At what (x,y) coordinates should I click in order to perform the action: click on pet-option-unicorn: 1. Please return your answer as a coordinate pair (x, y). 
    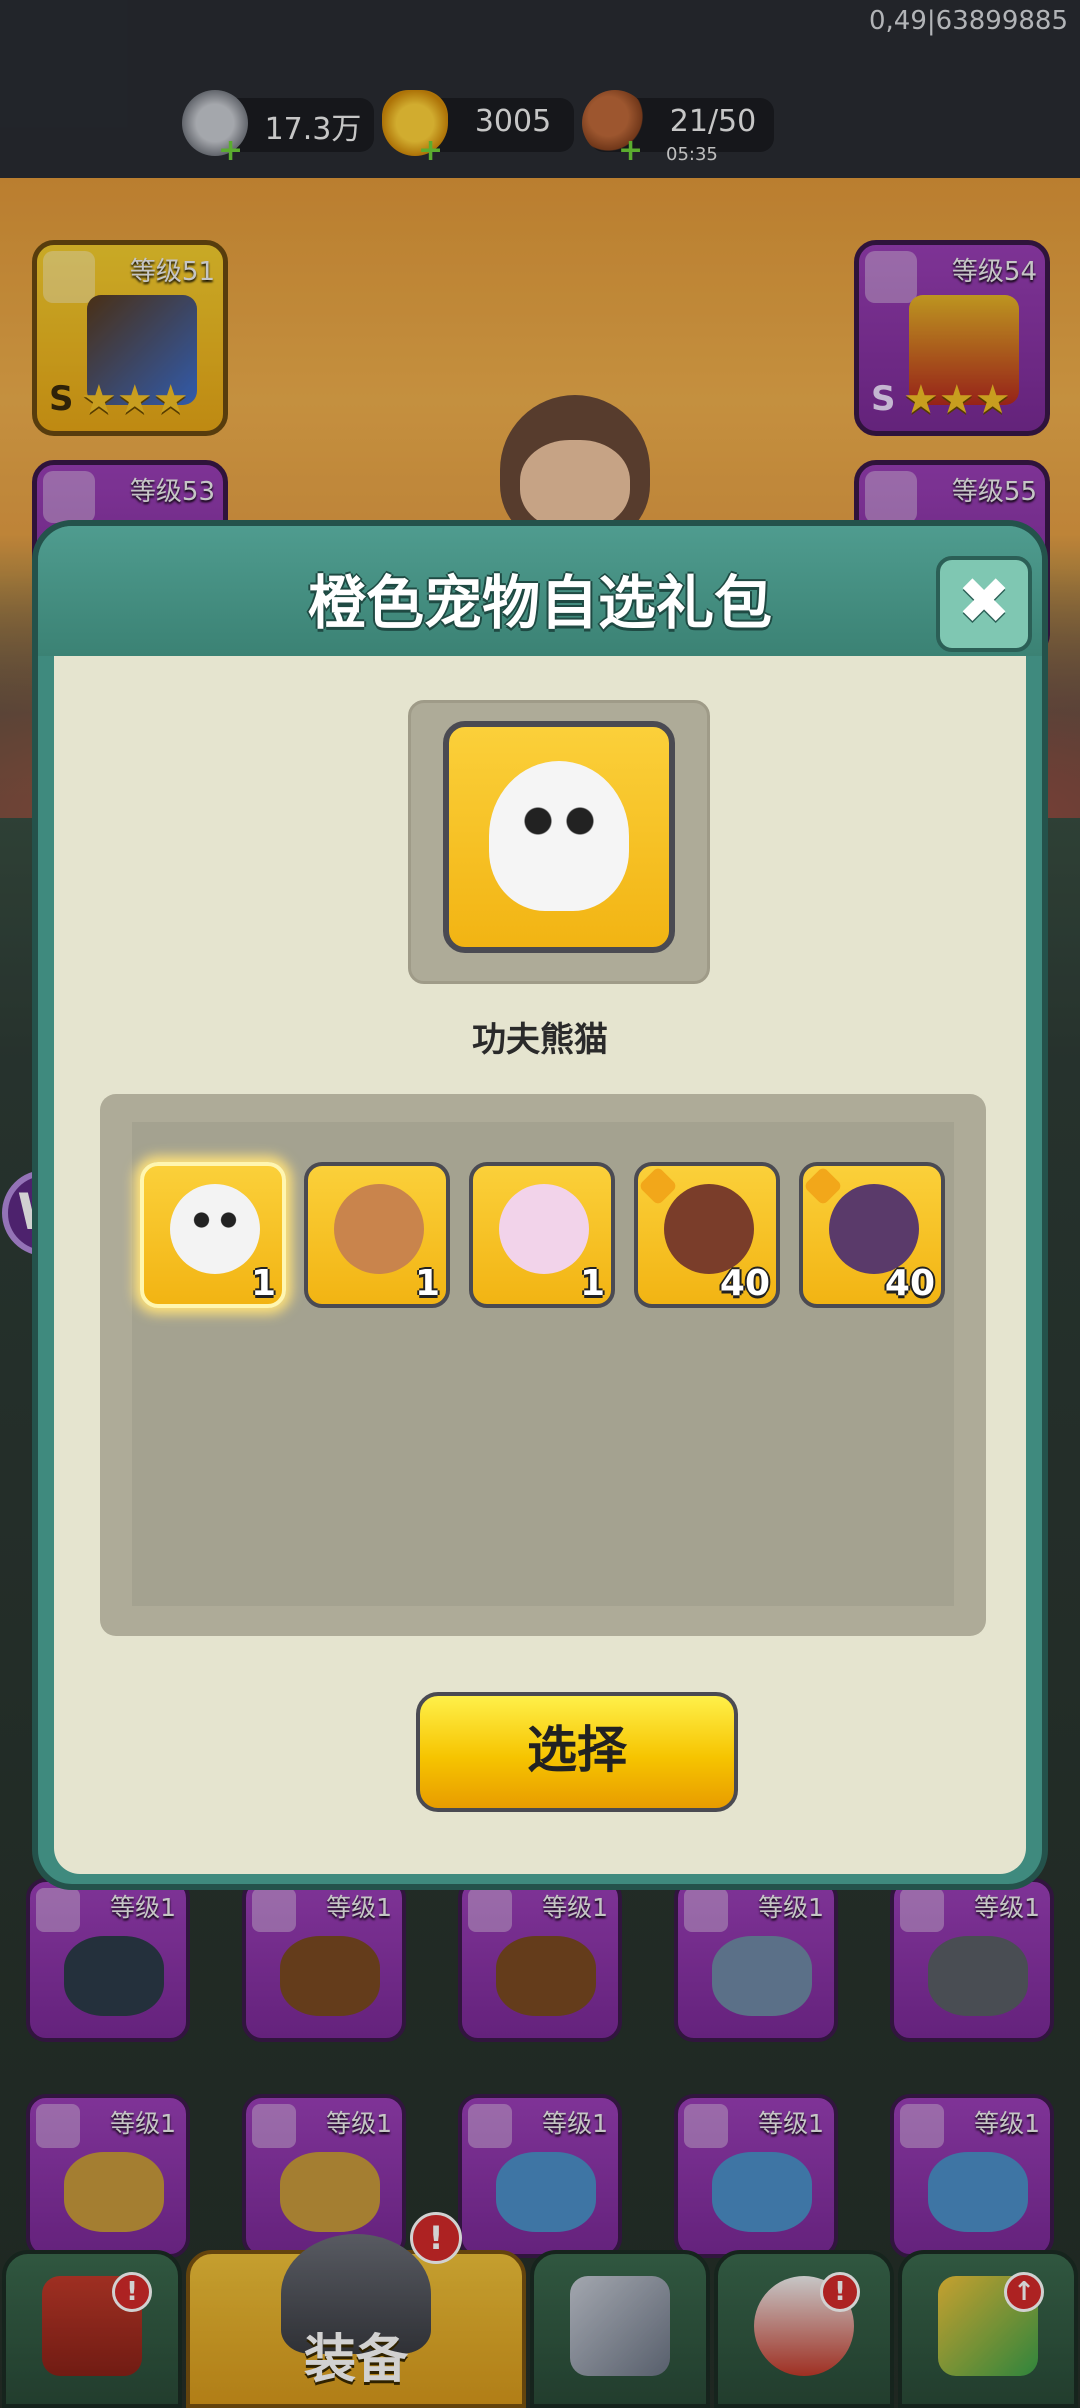
    Looking at the image, I should click on (542, 1235).